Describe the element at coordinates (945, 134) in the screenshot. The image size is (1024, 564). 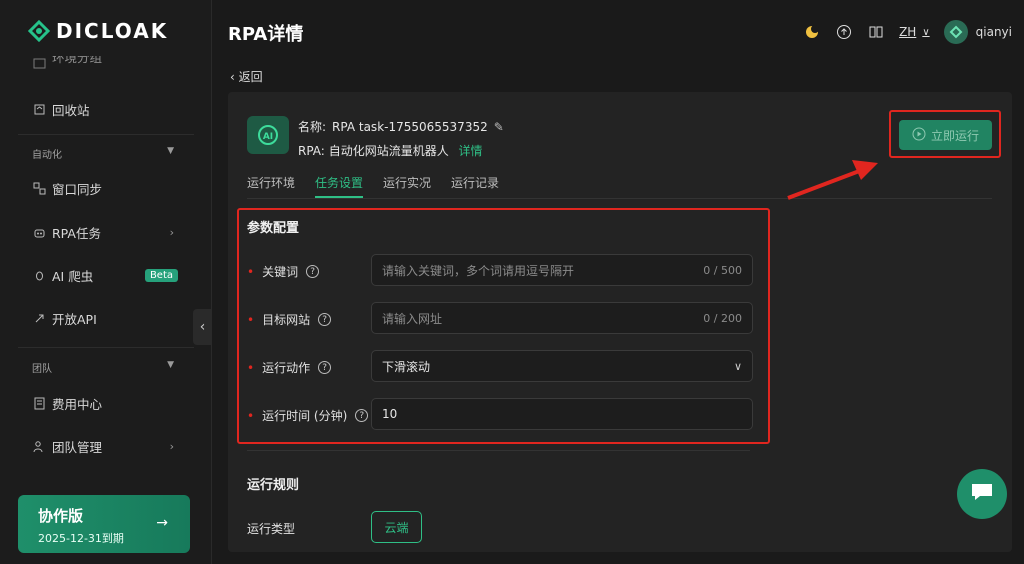
I see `highlight-box-run` at that location.